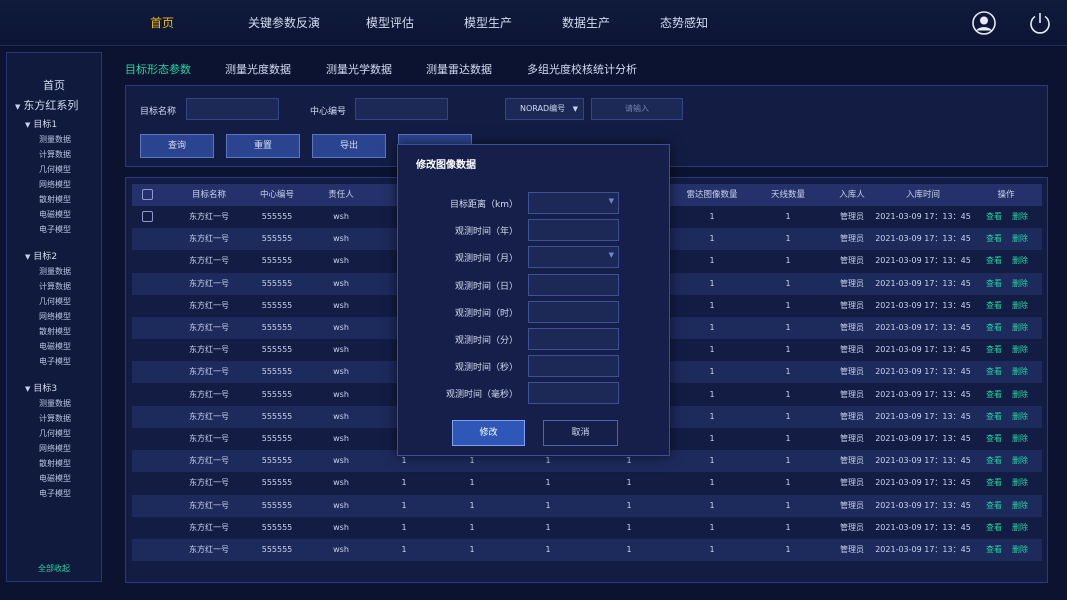 The width and height of the screenshot is (1067, 600). Describe the element at coordinates (41, 255) in the screenshot. I see `sidebar-group-target2: ▼ 目标2` at that location.